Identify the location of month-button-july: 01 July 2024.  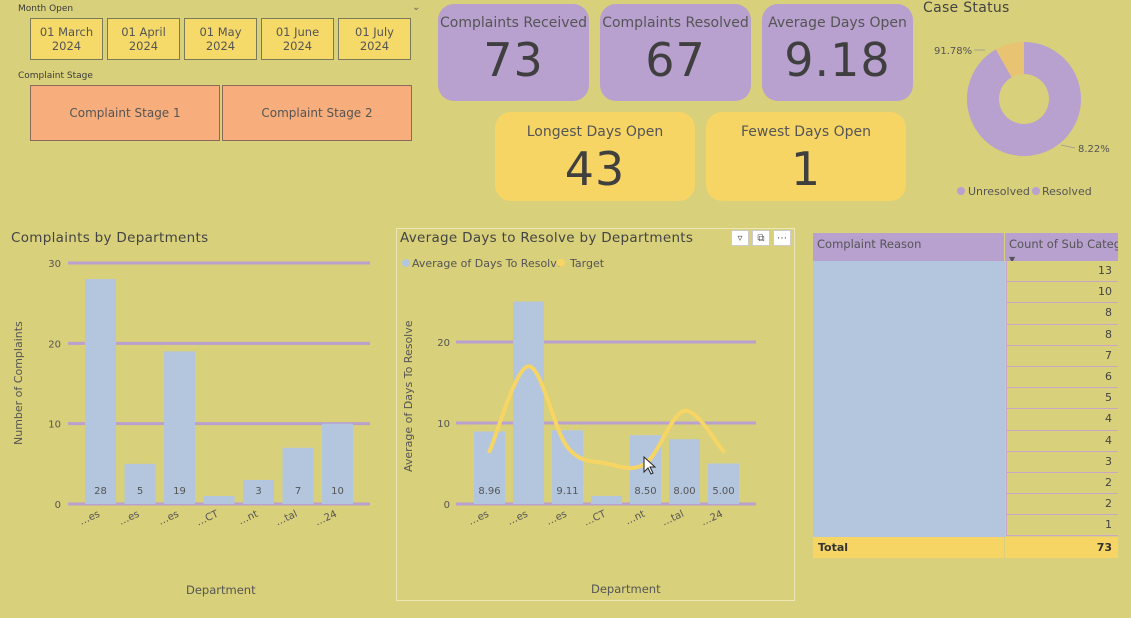
(374, 39).